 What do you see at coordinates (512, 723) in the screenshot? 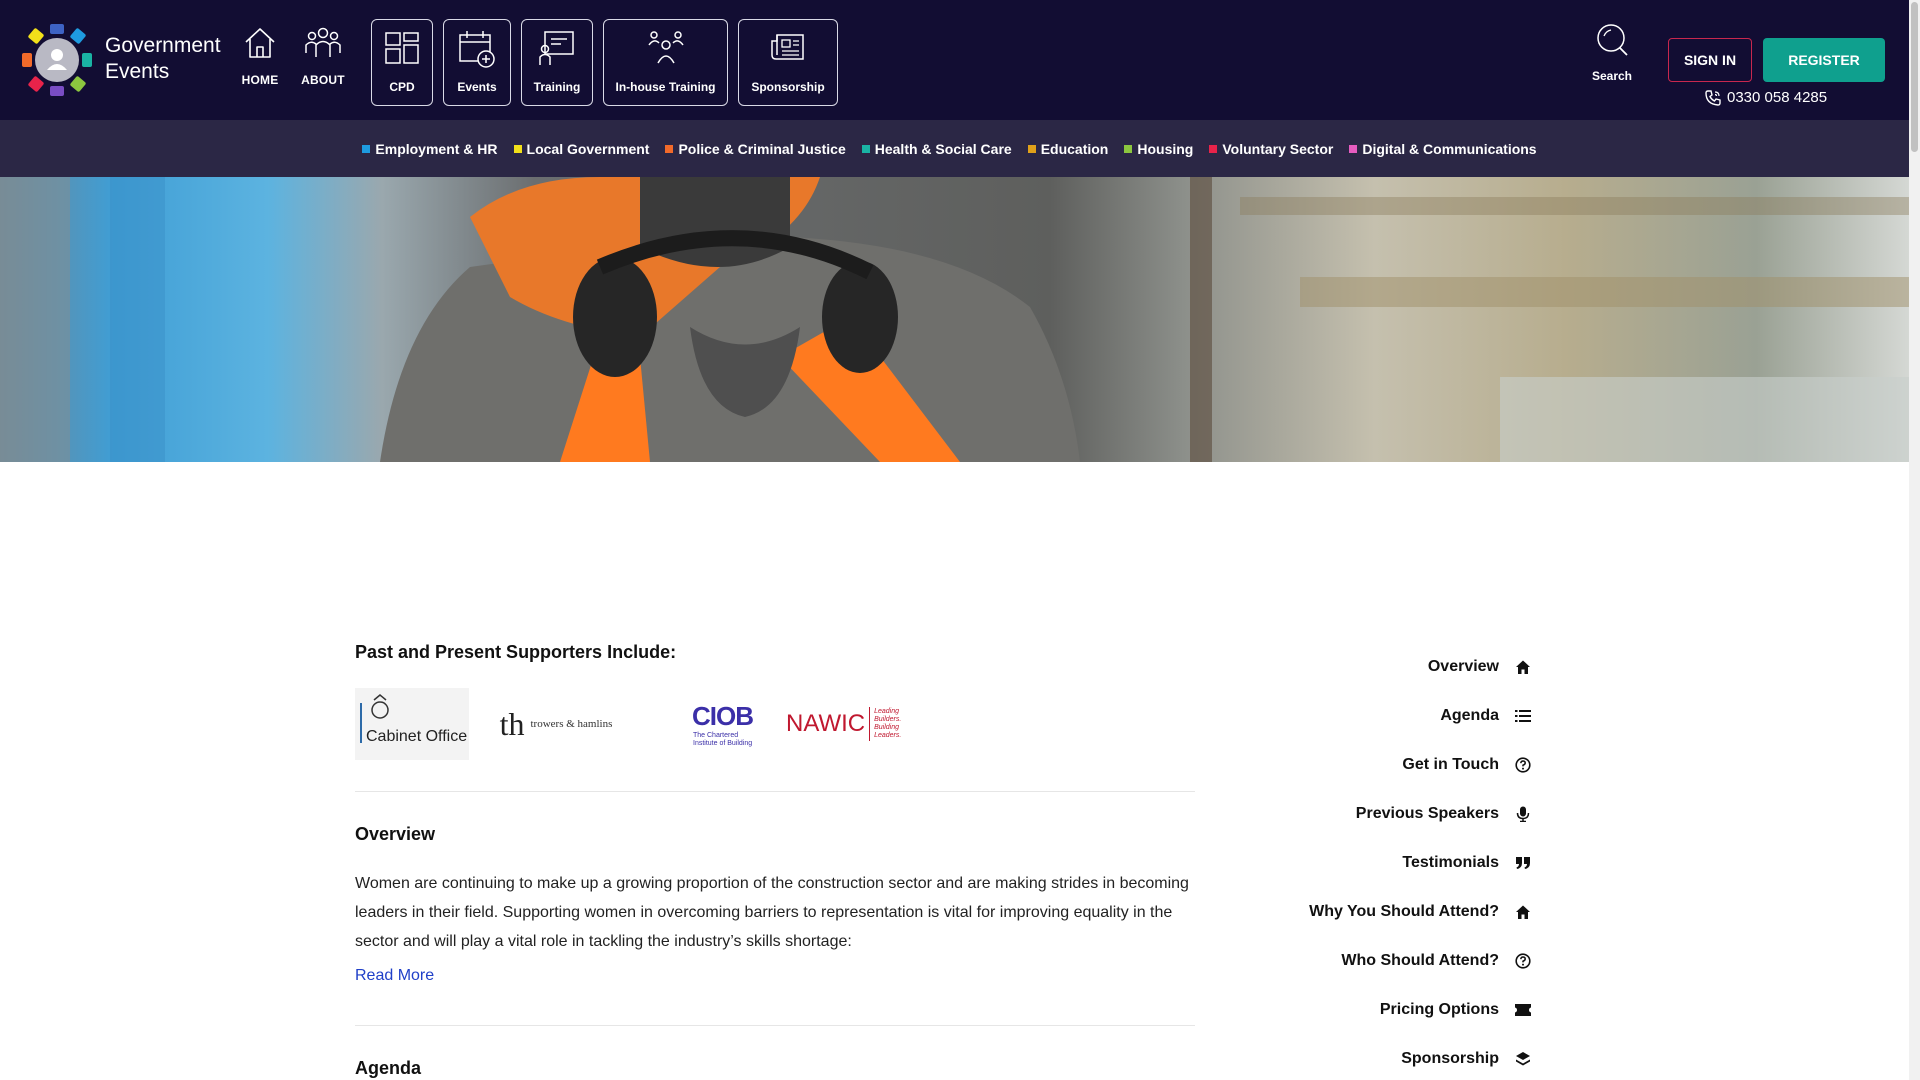
I see `trowers-hamlins-mark: th` at bounding box center [512, 723].